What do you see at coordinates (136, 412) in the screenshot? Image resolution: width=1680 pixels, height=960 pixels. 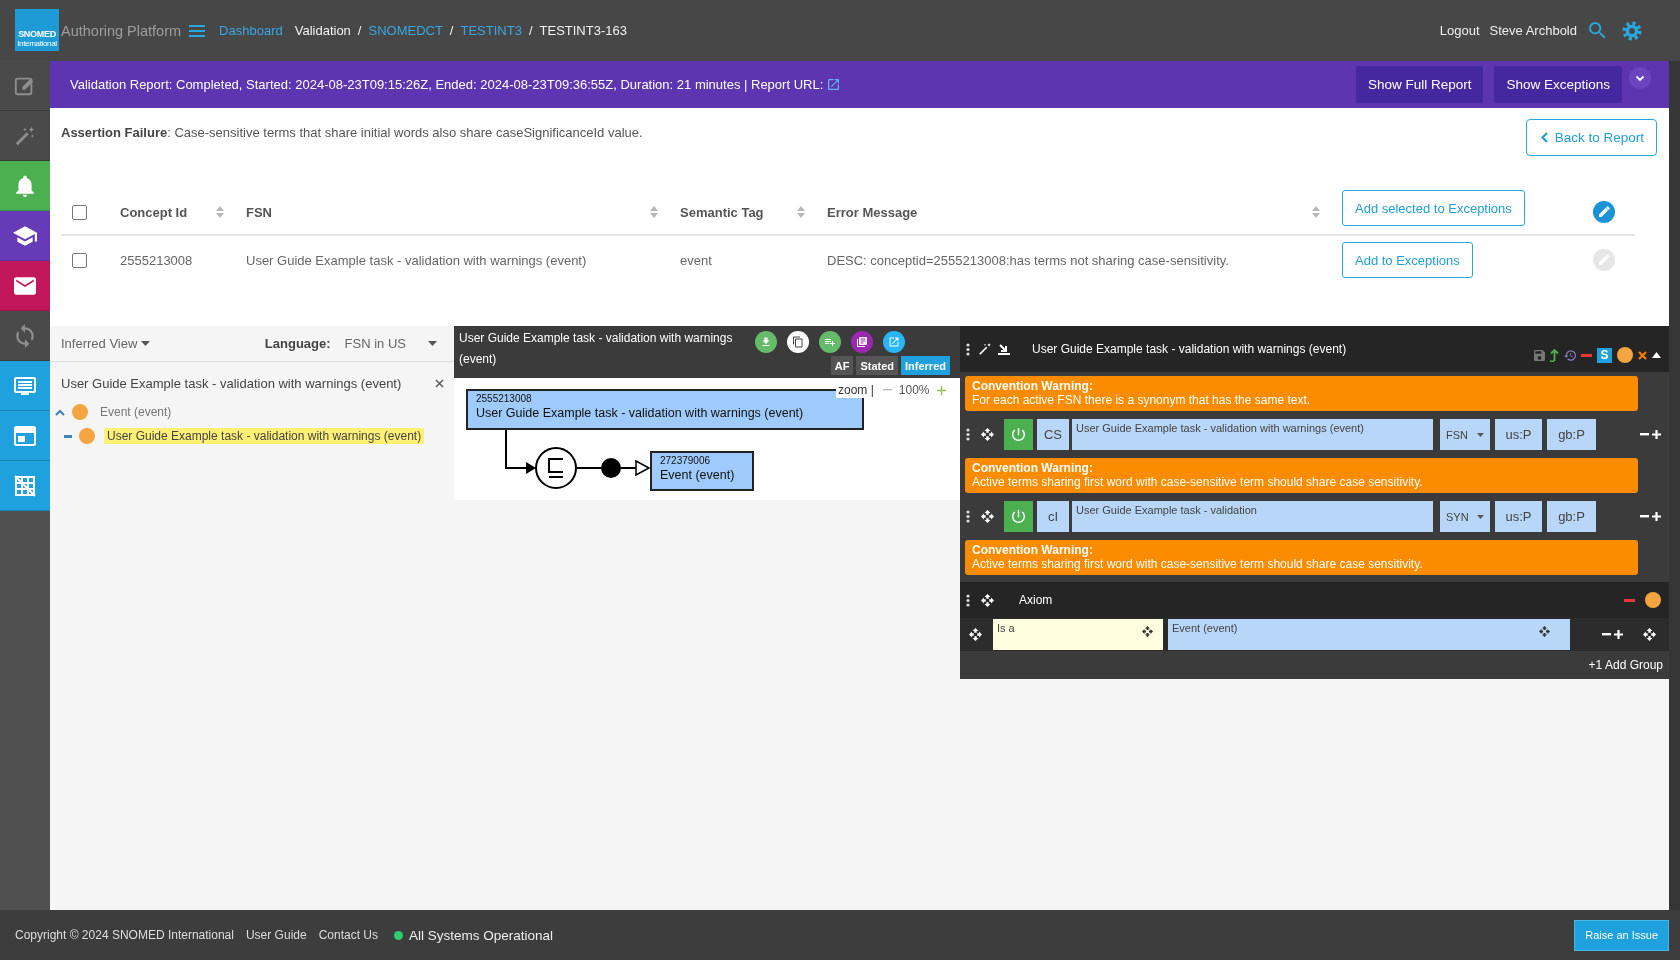 I see `tree-item: Event (event)` at bounding box center [136, 412].